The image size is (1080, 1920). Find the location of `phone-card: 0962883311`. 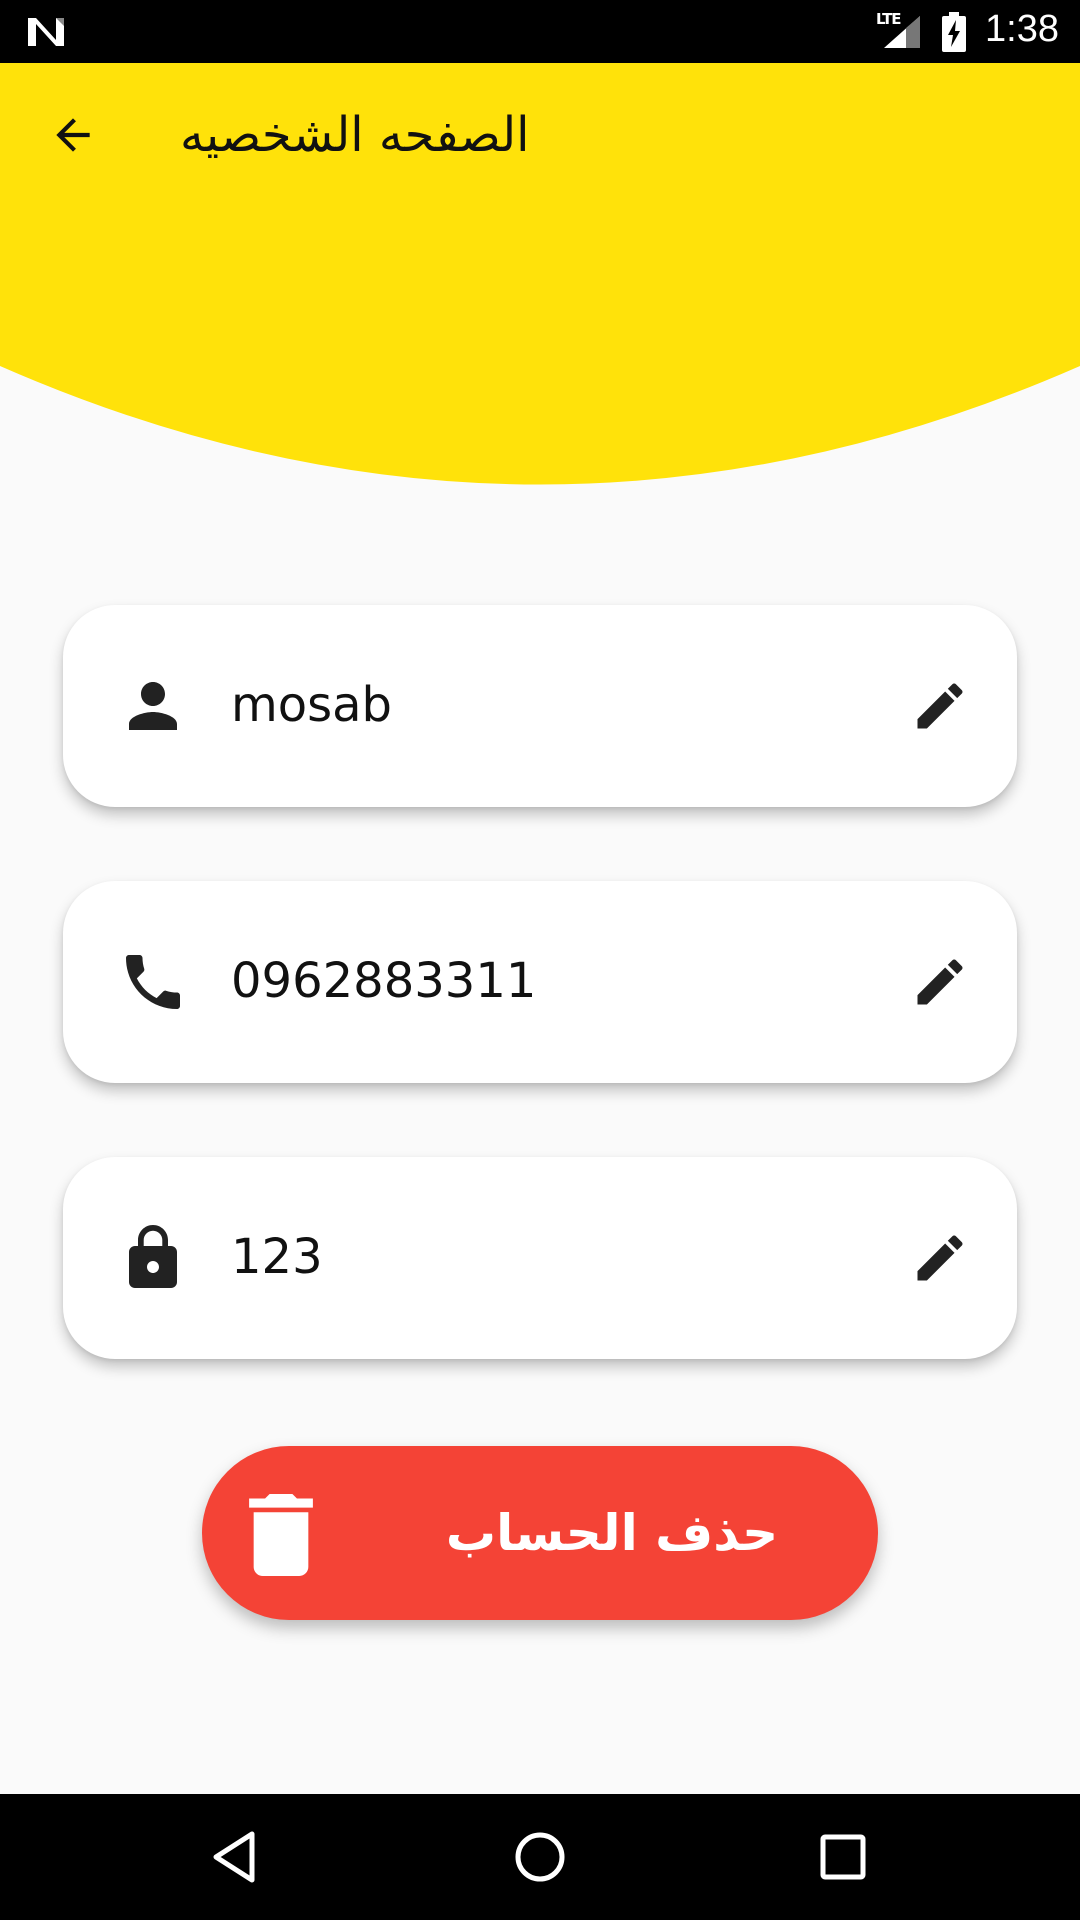

phone-card: 0962883311 is located at coordinates (540, 982).